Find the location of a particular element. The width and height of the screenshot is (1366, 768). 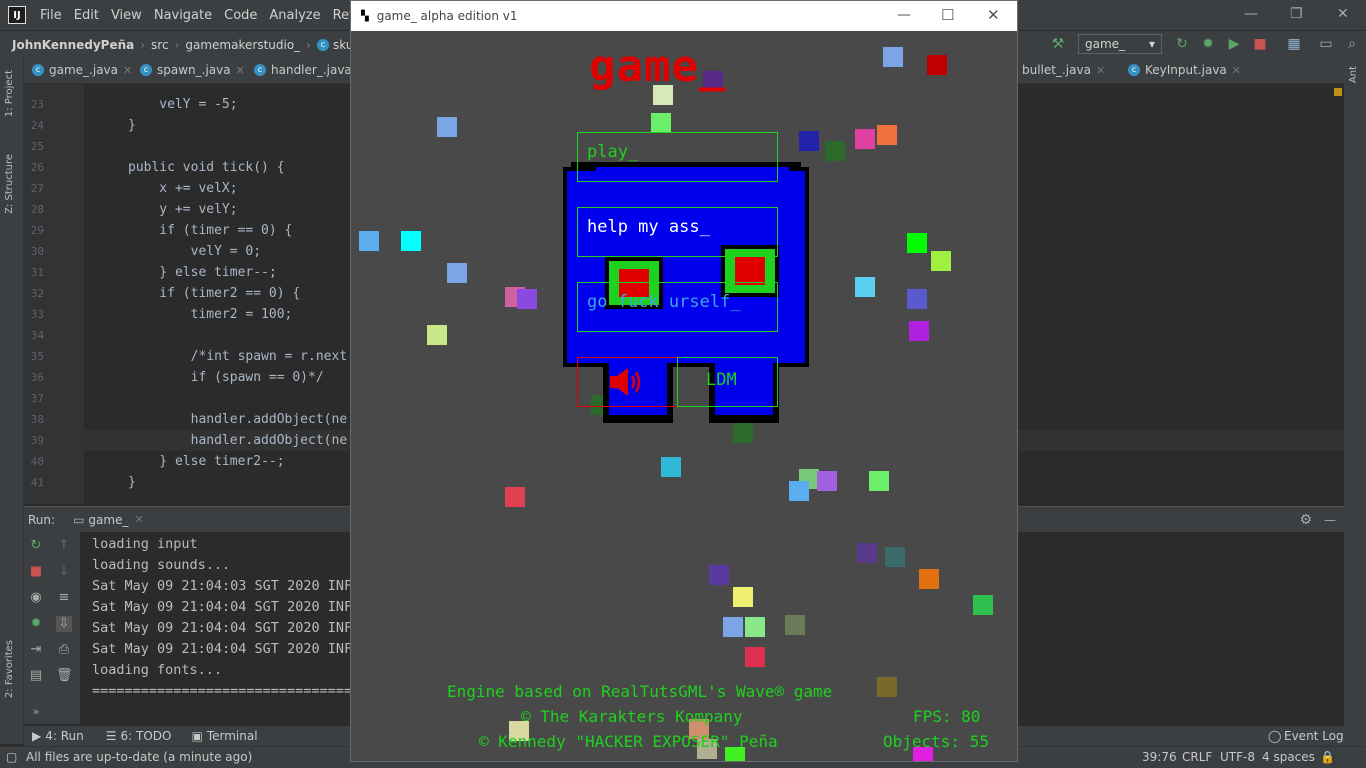

warning-marker-icon is located at coordinates (1338, 92).